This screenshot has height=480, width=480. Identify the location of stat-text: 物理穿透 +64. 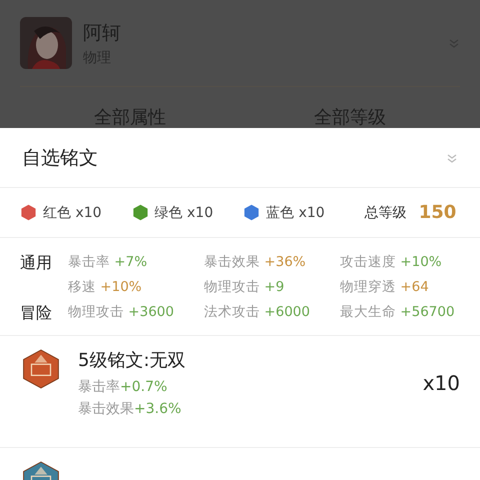
(385, 287).